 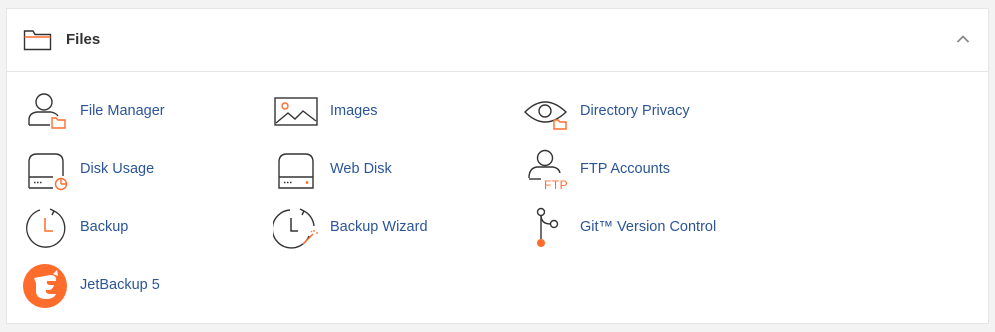 What do you see at coordinates (393, 112) in the screenshot?
I see `images-link: Images` at bounding box center [393, 112].